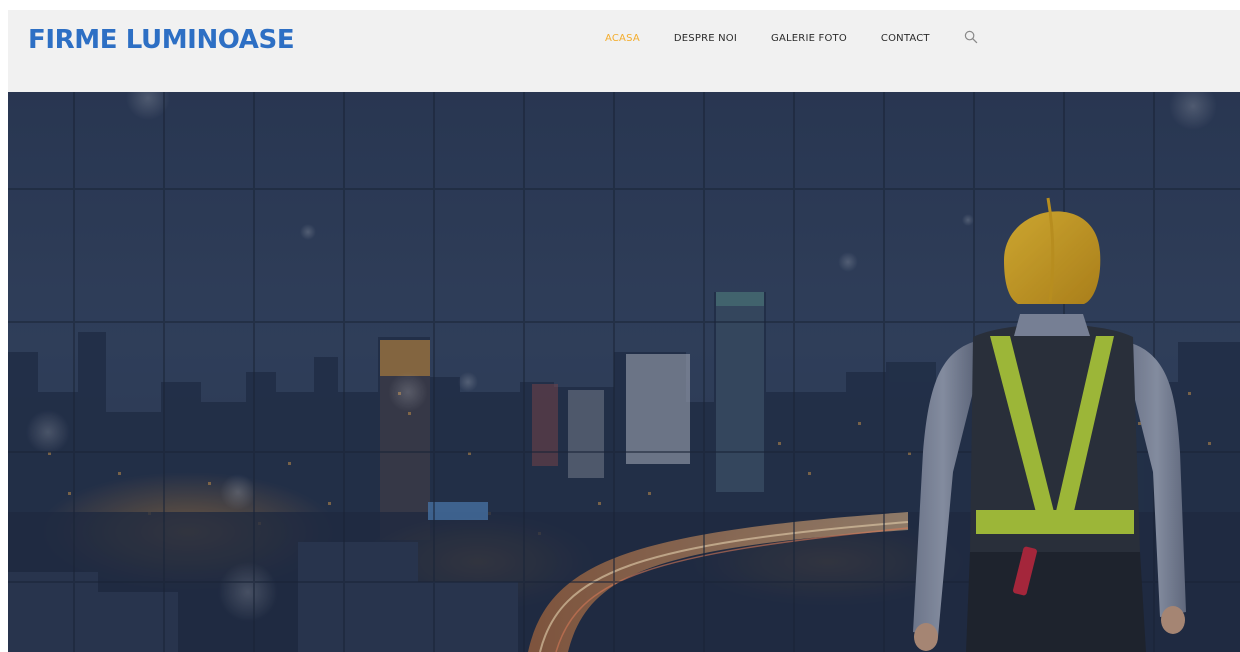 Image resolution: width=1240 pixels, height=652 pixels. What do you see at coordinates (809, 38) in the screenshot?
I see `nav-item-galerie-foto: GALERIE FOTO` at bounding box center [809, 38].